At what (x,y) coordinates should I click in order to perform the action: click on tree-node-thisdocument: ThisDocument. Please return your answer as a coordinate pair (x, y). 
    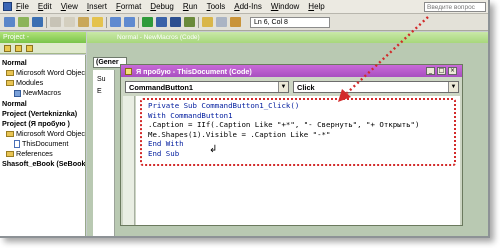
    Looking at the image, I should click on (41, 144).